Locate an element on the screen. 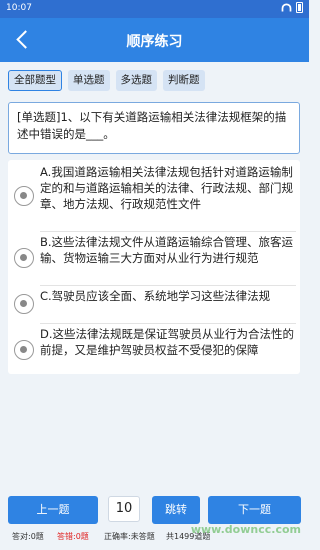  option-c: C.驾驶员应该全面、系统地学习这些法律法规 is located at coordinates (154, 304).